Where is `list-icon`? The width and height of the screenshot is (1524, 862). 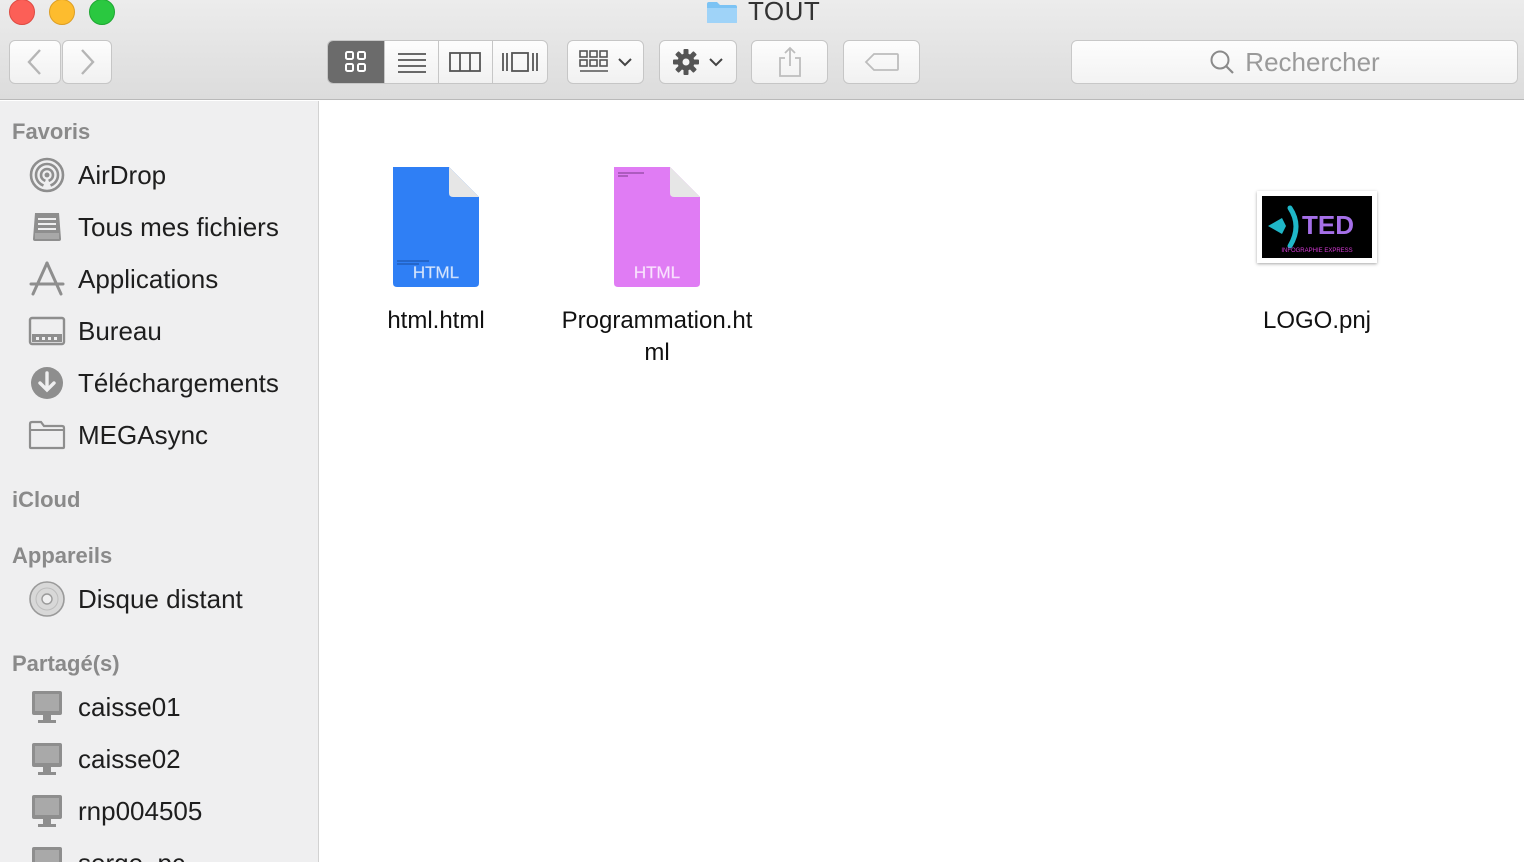
list-icon is located at coordinates (411, 63).